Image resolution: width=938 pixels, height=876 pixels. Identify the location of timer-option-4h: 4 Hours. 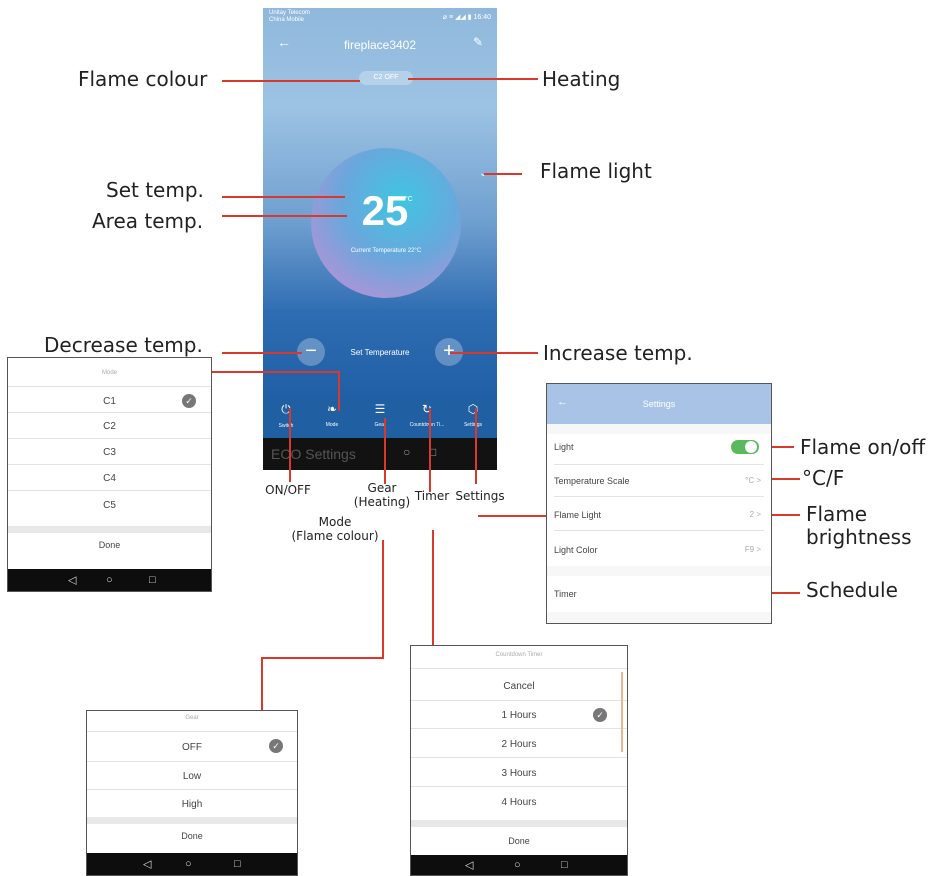
(519, 802).